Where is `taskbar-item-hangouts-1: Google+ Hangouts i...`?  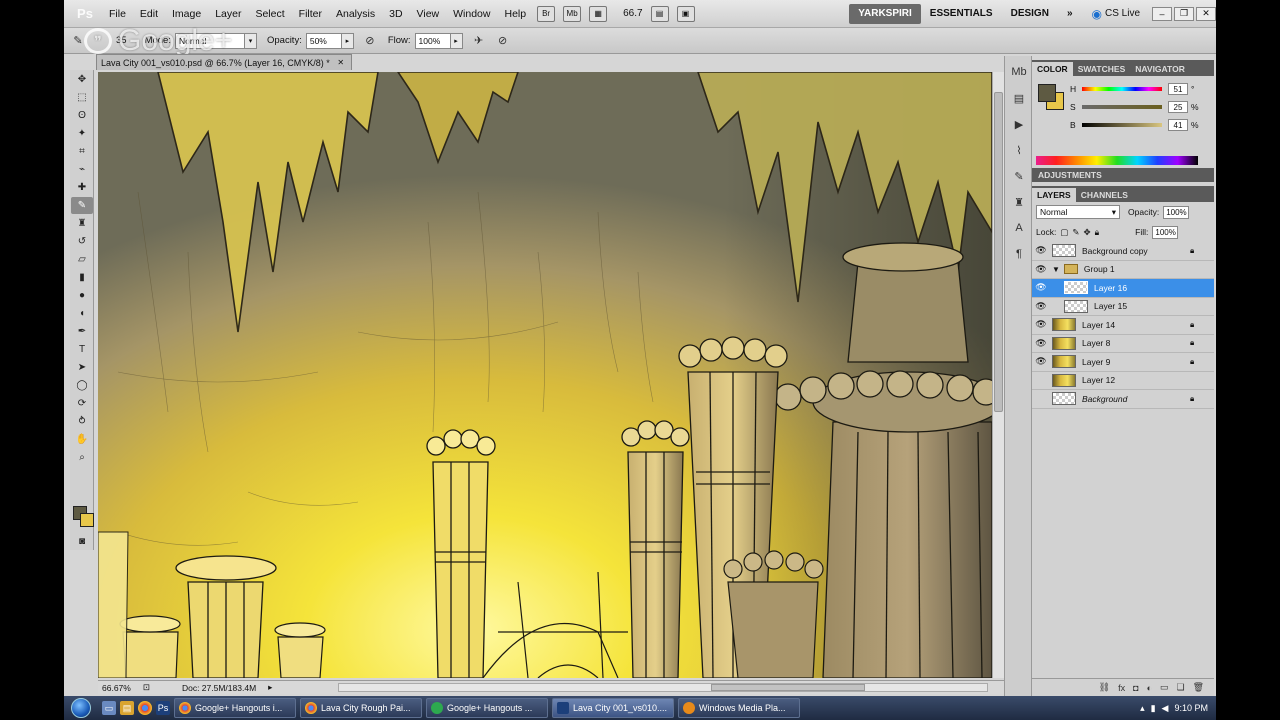 taskbar-item-hangouts-1: Google+ Hangouts i... is located at coordinates (235, 708).